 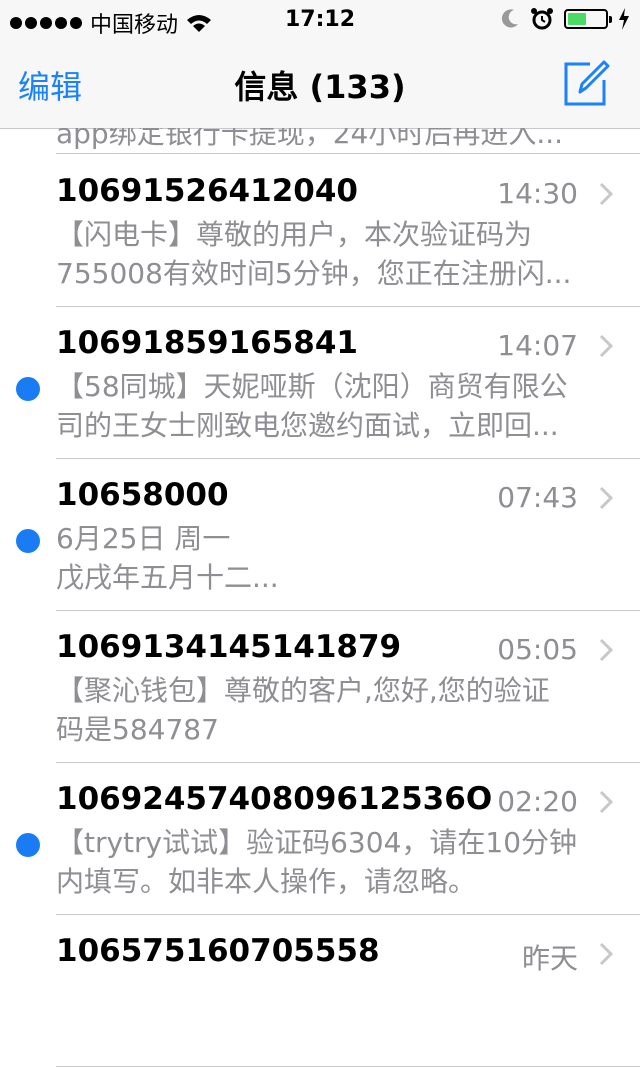 What do you see at coordinates (331, 862) in the screenshot?
I see `message-preview: 【trytry试试】验证码6304，请在10分钟 内填写。如非本人操作，请忽略。` at bounding box center [331, 862].